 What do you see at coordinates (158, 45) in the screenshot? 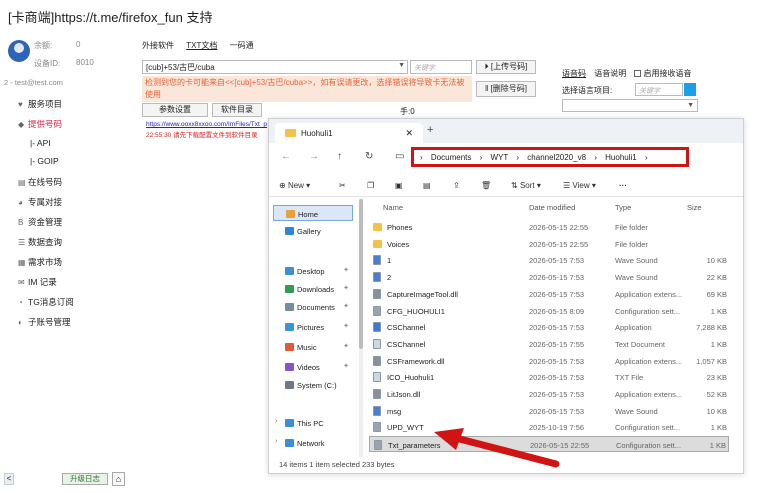
I see `tab-external-software: 外接软件` at bounding box center [158, 45].